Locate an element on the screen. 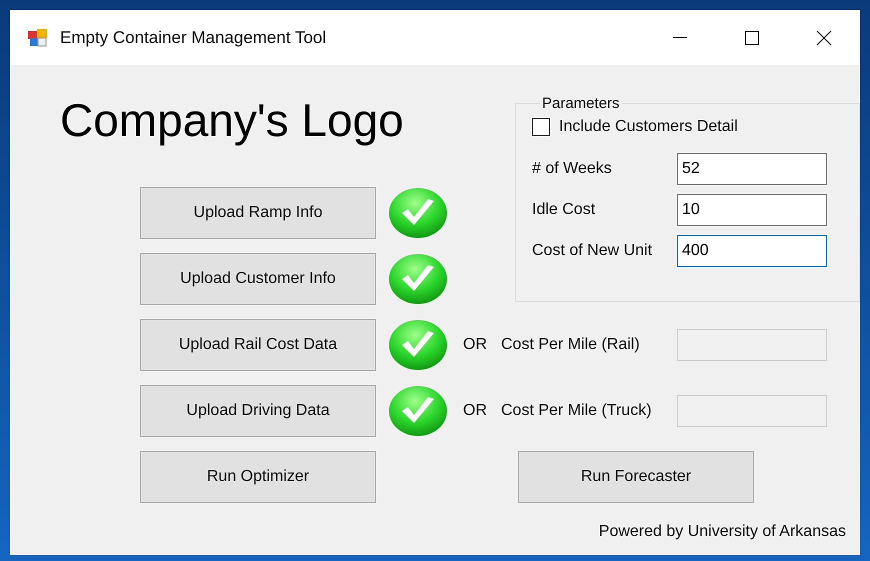 The width and height of the screenshot is (870, 561). upload-button: Upload Driving Data is located at coordinates (258, 411).